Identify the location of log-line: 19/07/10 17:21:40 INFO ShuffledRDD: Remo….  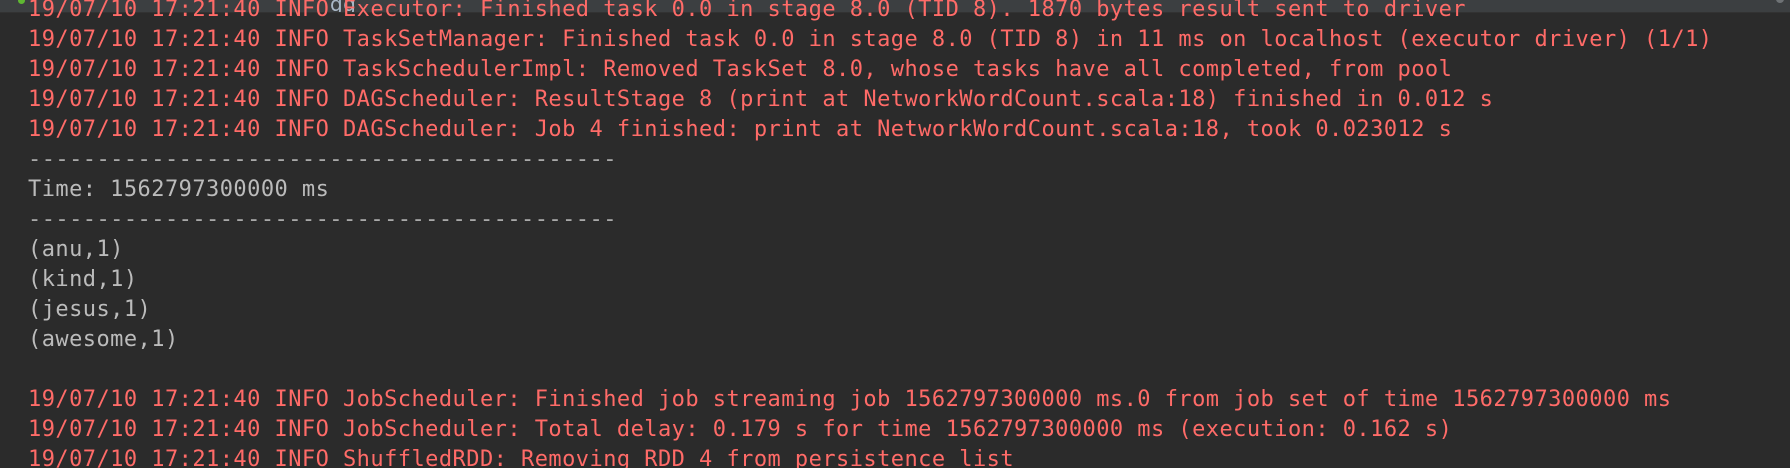
(521, 457).